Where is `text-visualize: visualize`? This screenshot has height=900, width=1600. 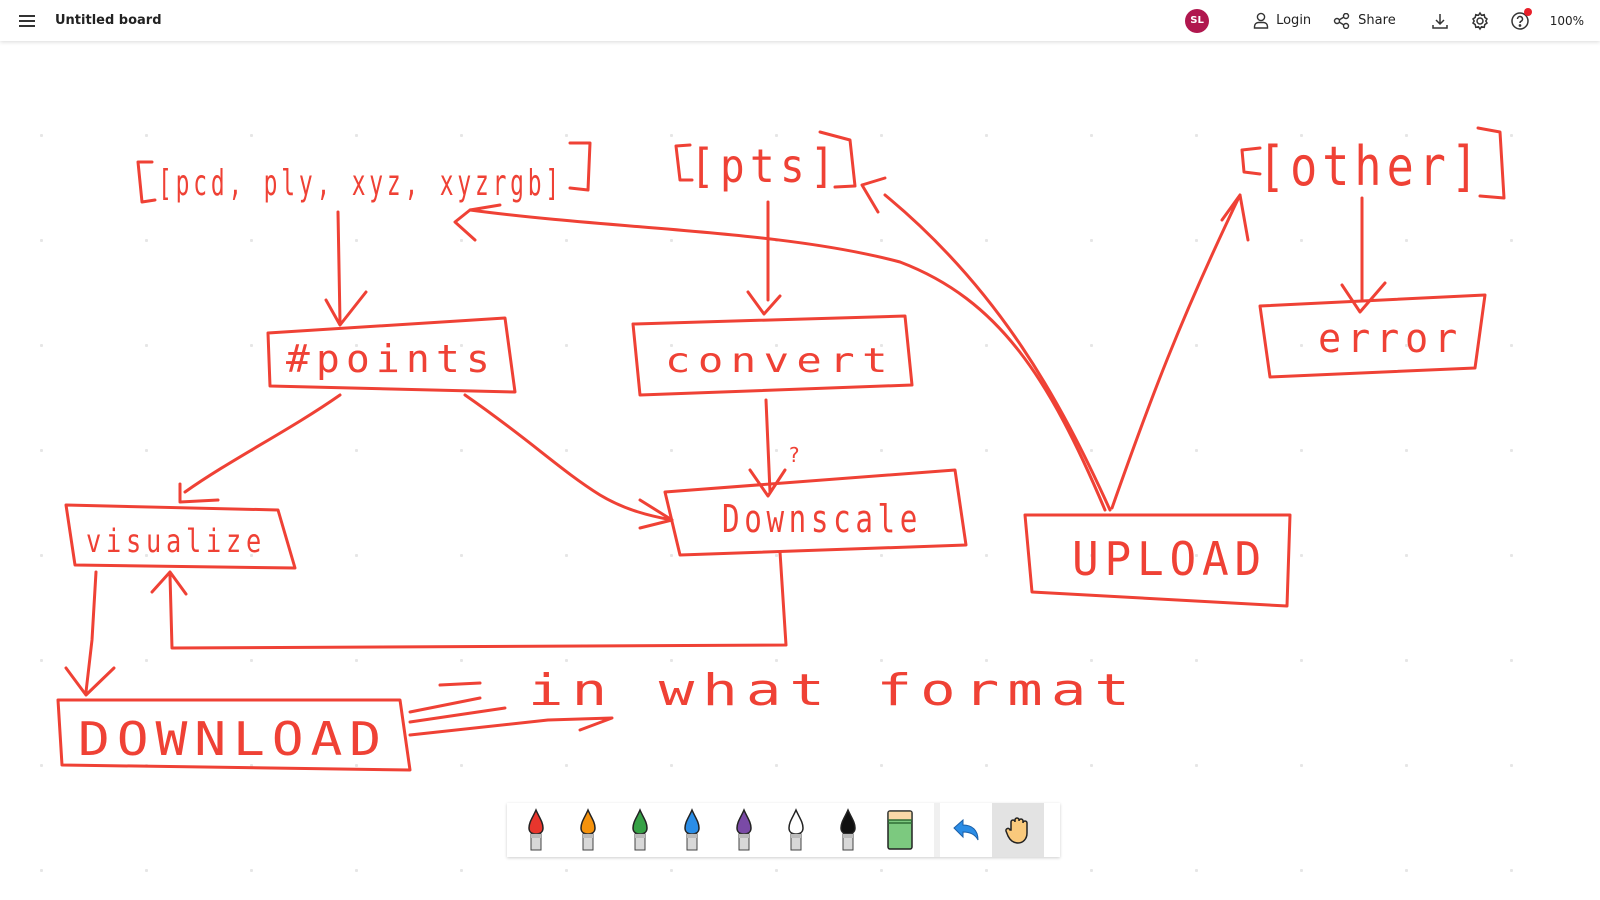 text-visualize: visualize is located at coordinates (176, 541).